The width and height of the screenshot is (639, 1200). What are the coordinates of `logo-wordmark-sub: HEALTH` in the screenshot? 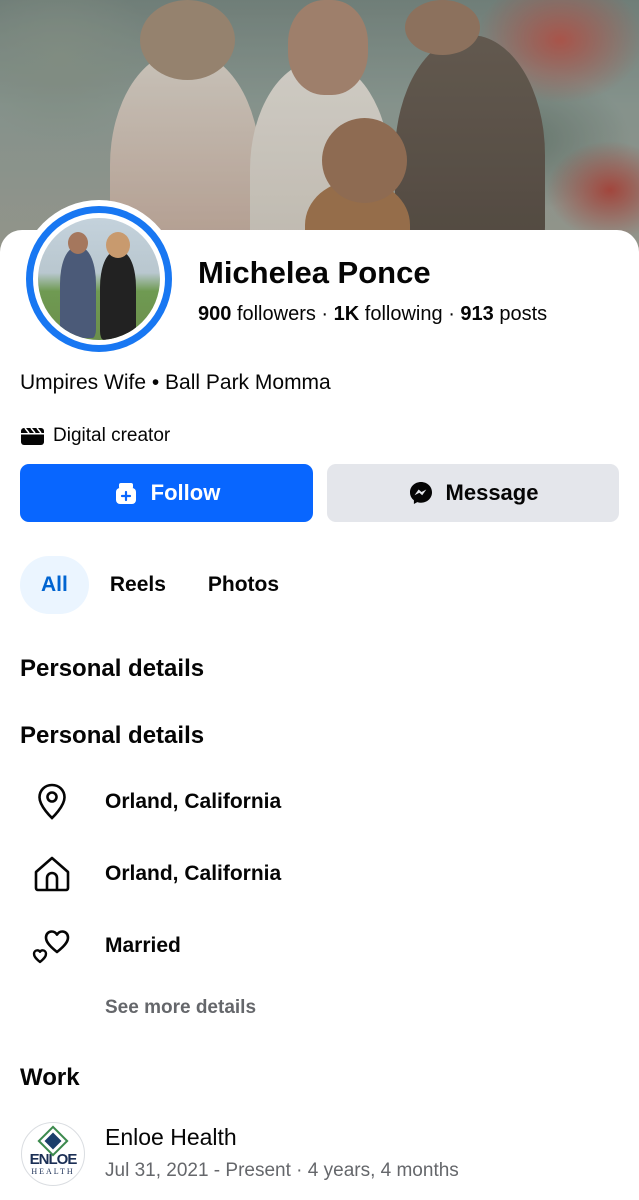 It's located at (53, 1171).